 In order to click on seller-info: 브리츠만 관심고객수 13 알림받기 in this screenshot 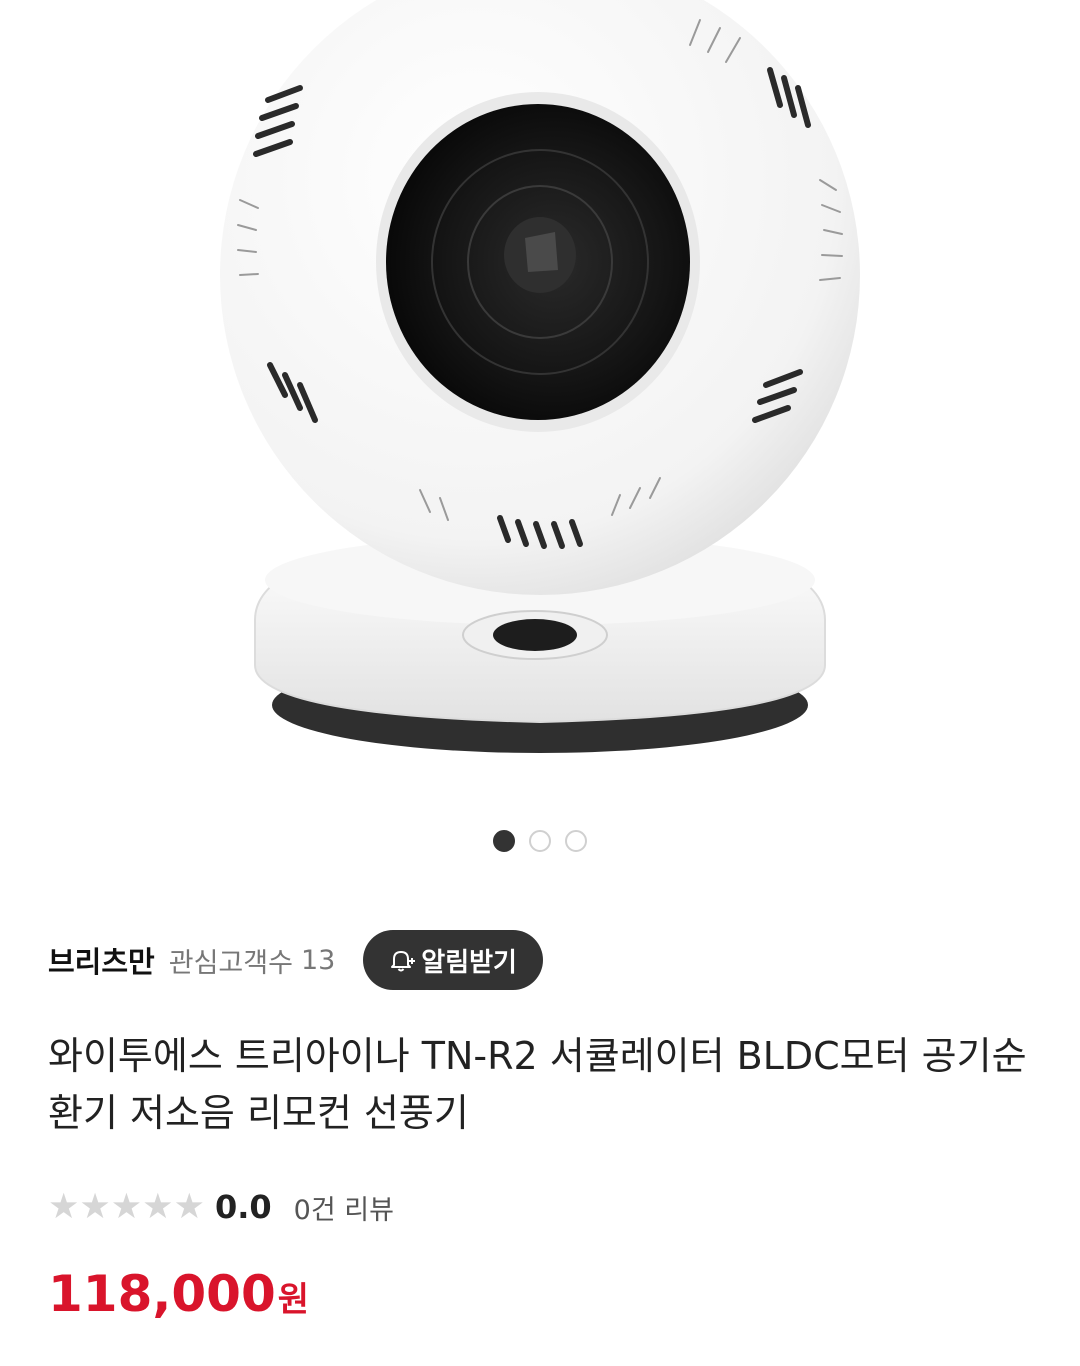, I will do `click(295, 960)`.